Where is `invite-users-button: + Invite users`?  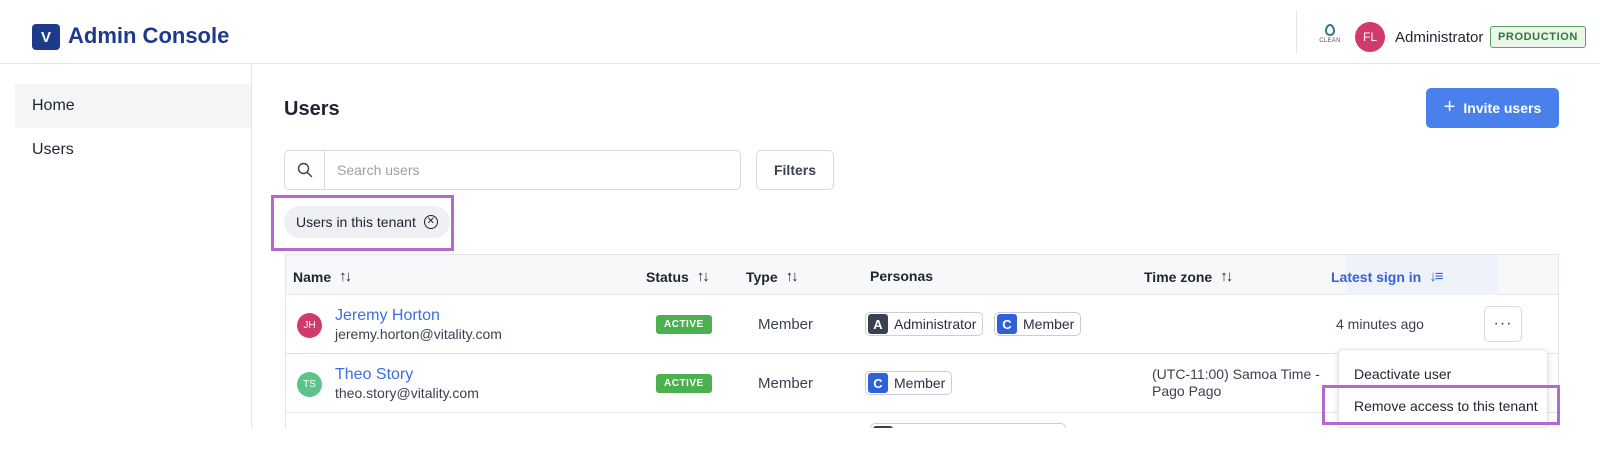
invite-users-button: + Invite users is located at coordinates (1492, 108).